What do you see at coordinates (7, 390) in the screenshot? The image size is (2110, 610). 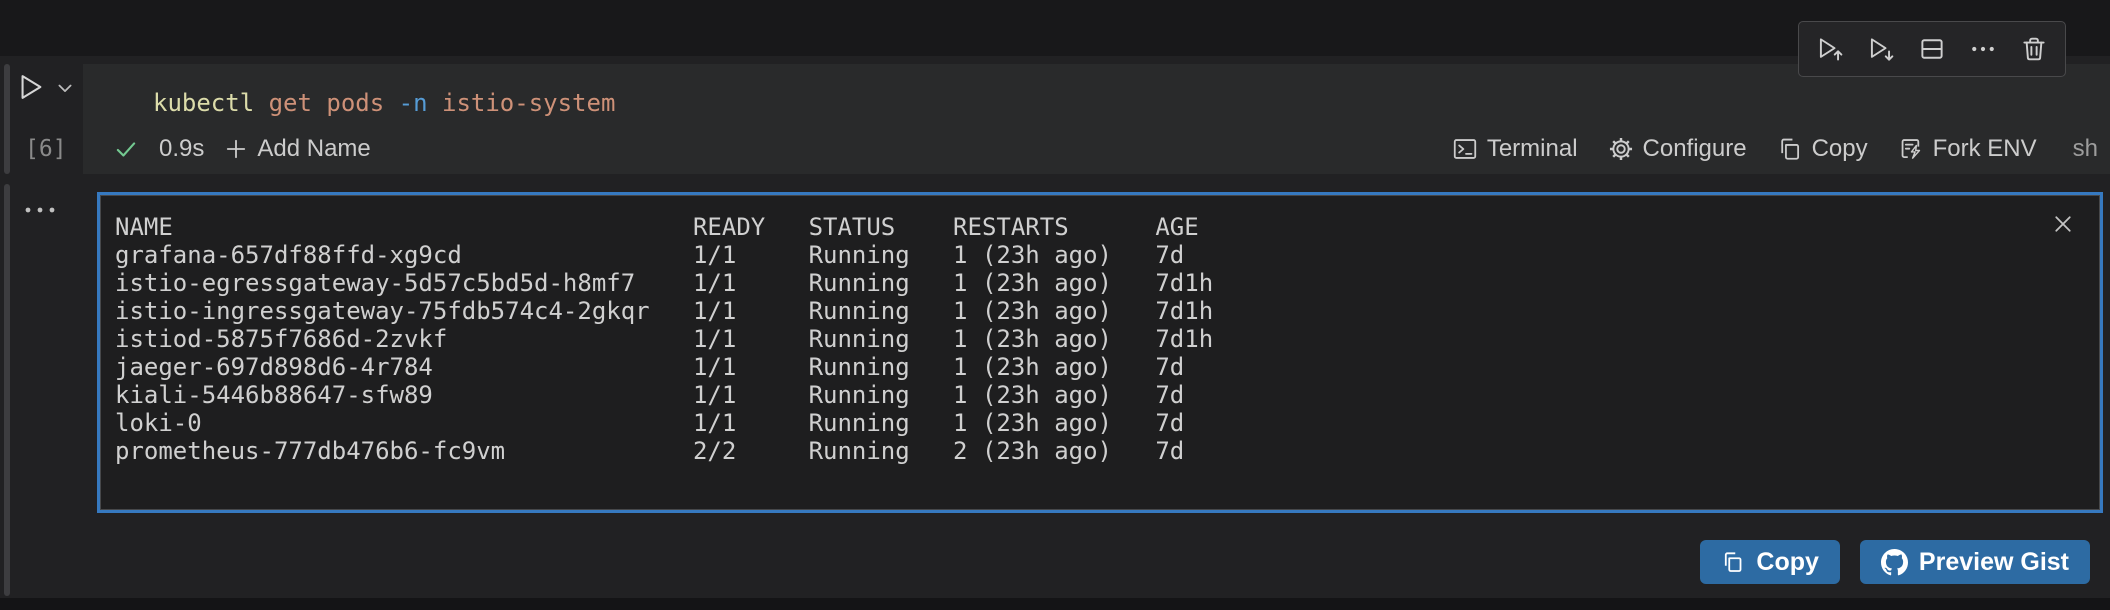 I see `output-focus-bar` at bounding box center [7, 390].